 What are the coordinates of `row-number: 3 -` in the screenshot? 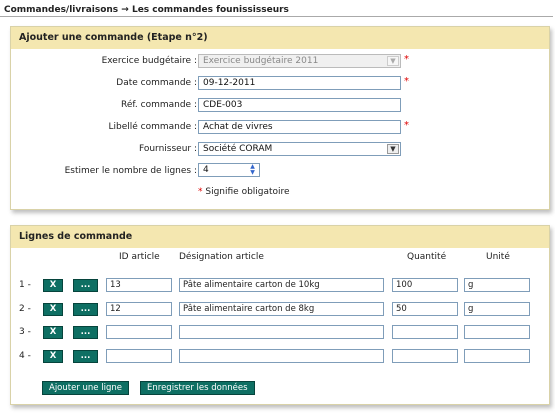 It's located at (25, 332).